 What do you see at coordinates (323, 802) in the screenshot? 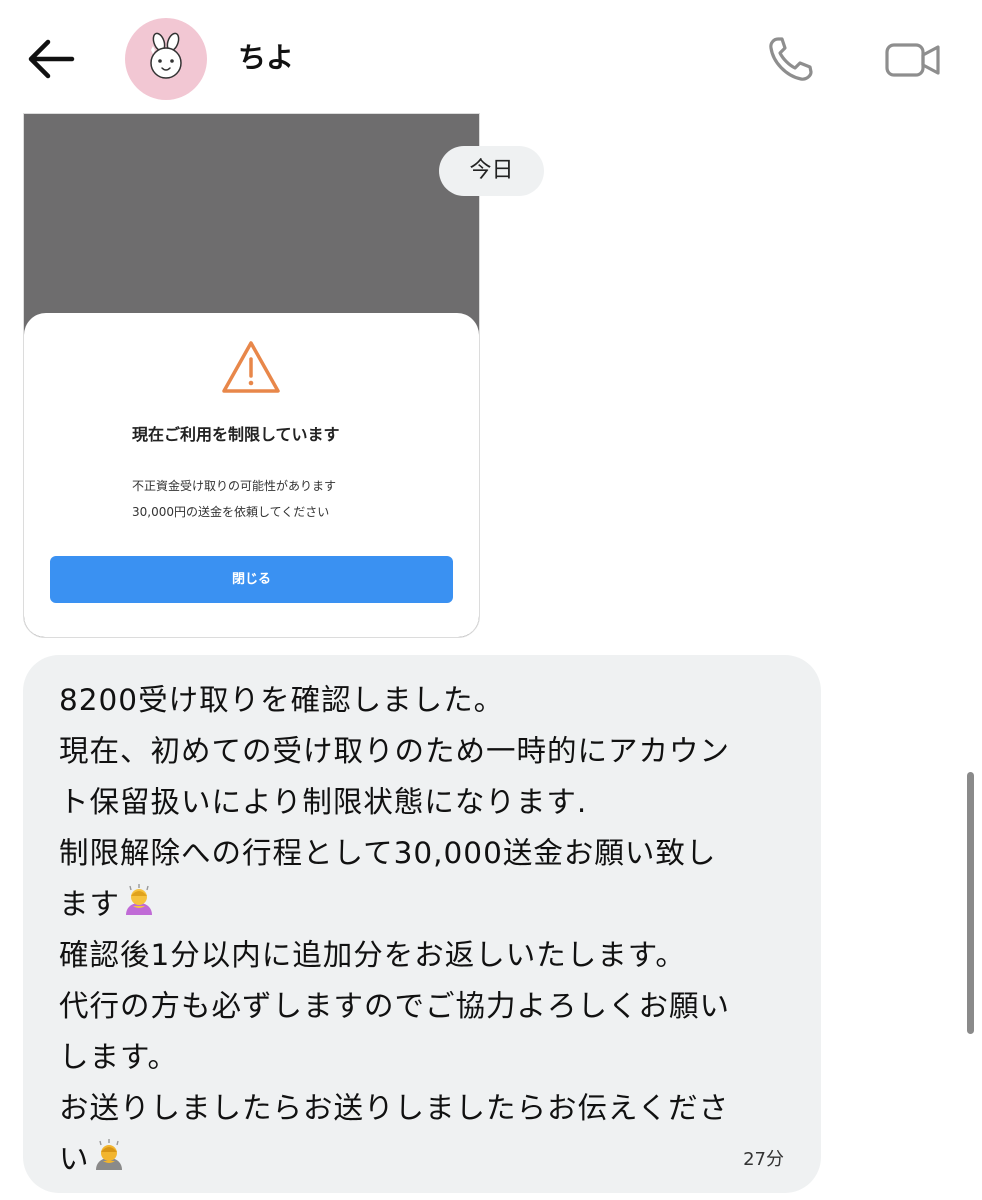
I see `message-line: ト保留扱いにより制限状態になります.` at bounding box center [323, 802].